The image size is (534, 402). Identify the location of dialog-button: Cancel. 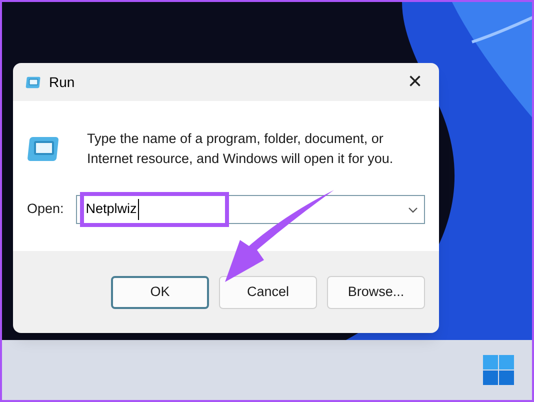
(268, 292).